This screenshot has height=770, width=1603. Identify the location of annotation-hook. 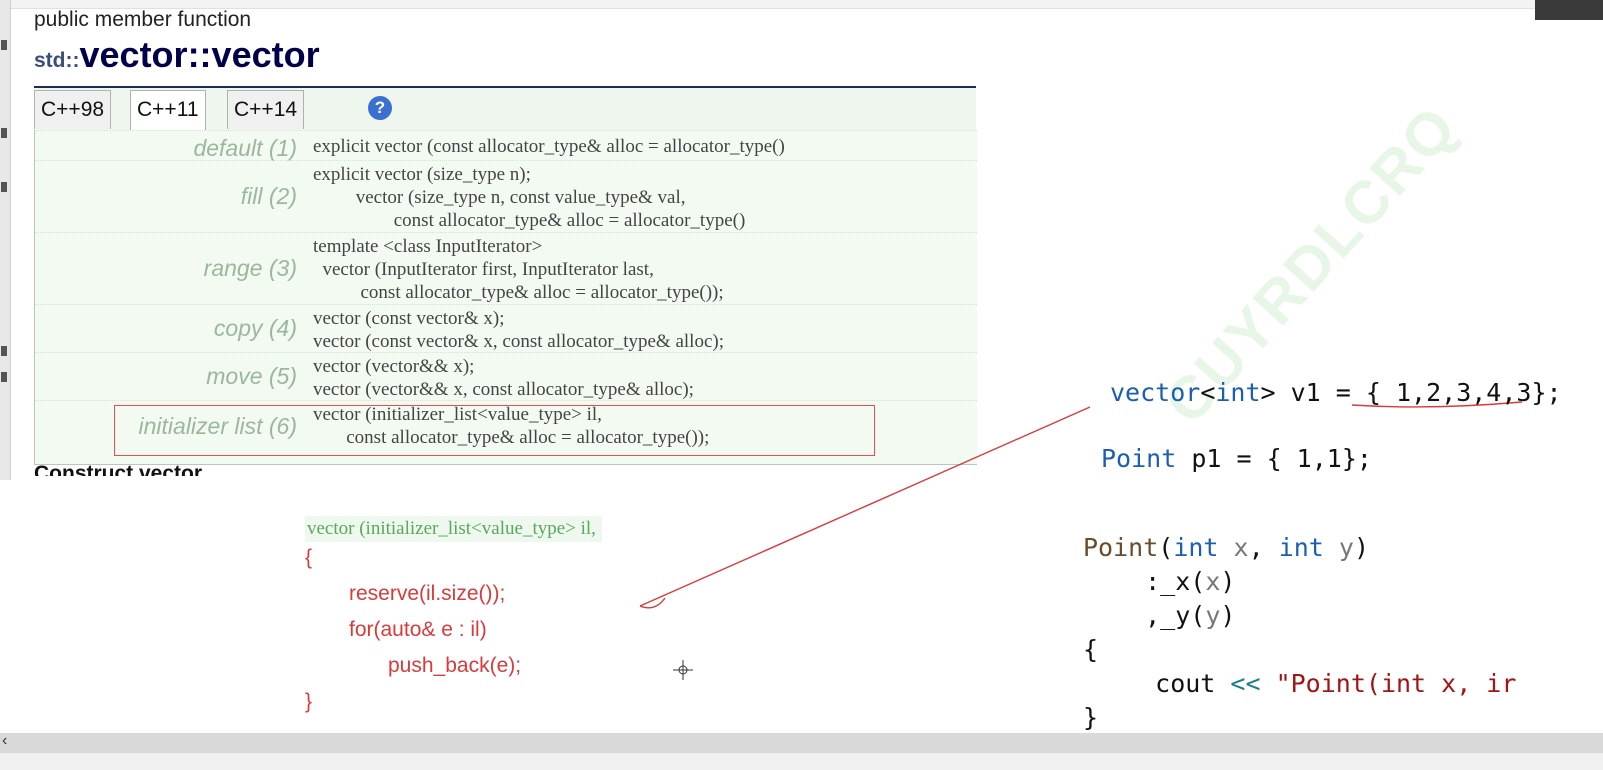
(652, 603).